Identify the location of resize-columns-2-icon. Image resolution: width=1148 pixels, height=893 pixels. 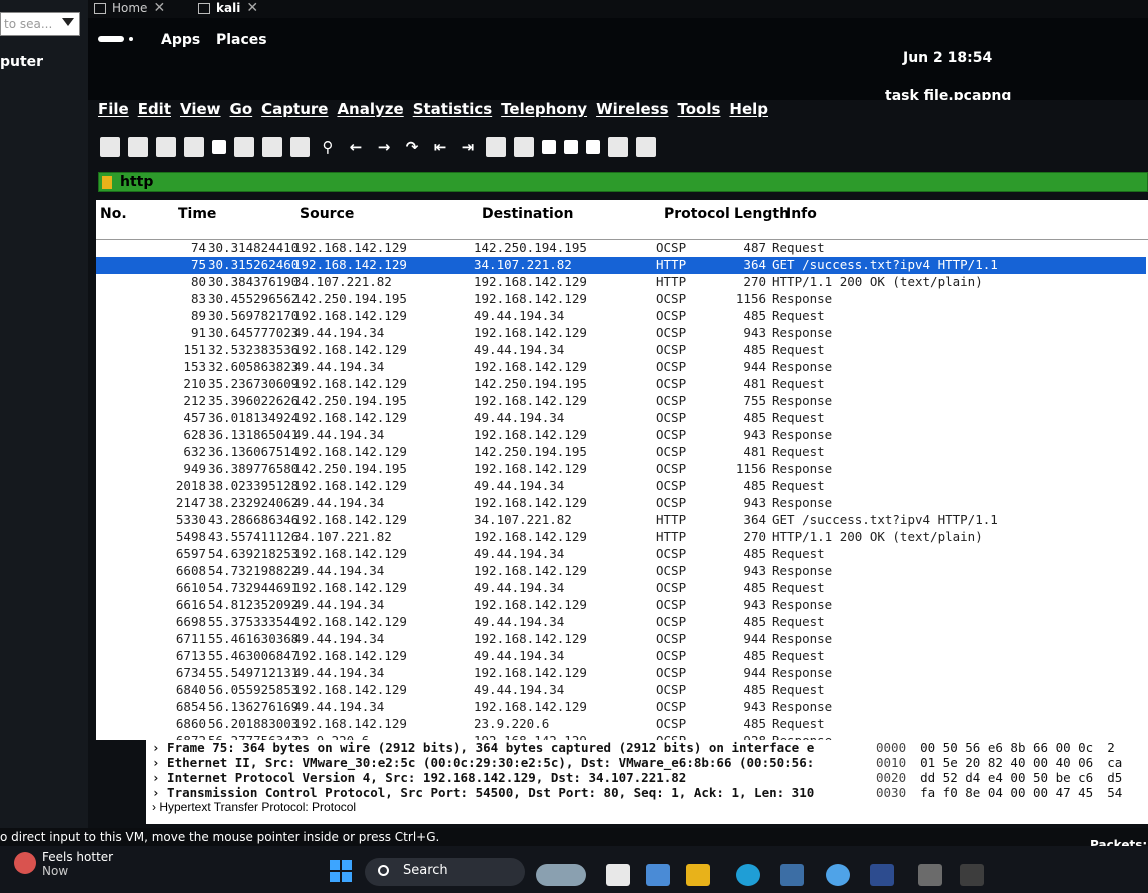
(646, 147).